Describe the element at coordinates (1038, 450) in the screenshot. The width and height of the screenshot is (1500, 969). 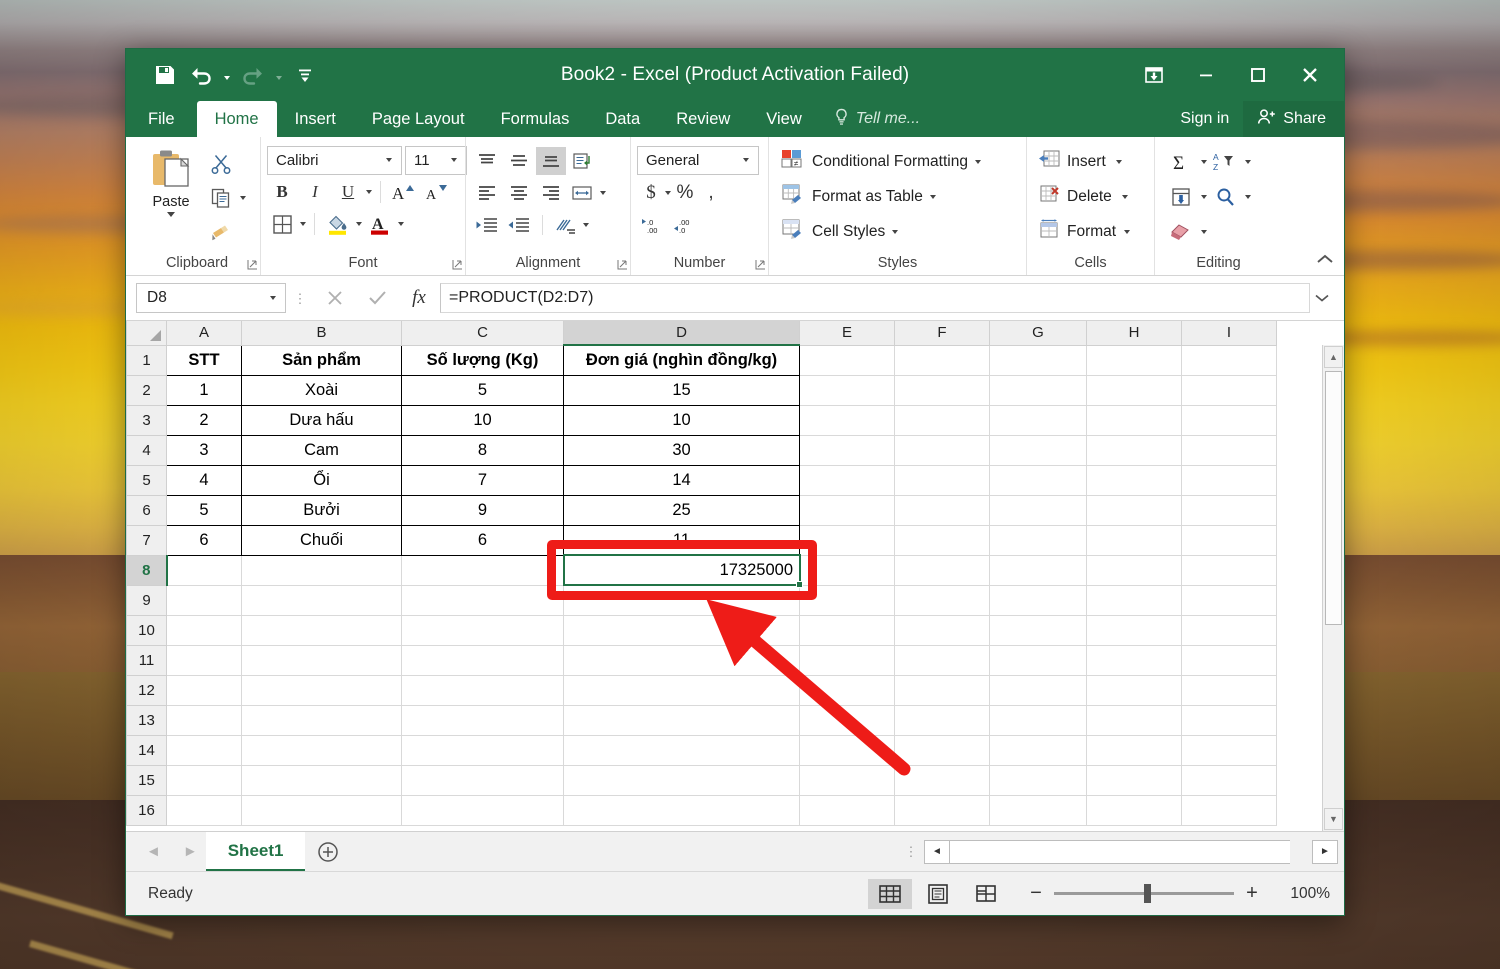
I see `cell-G4` at that location.